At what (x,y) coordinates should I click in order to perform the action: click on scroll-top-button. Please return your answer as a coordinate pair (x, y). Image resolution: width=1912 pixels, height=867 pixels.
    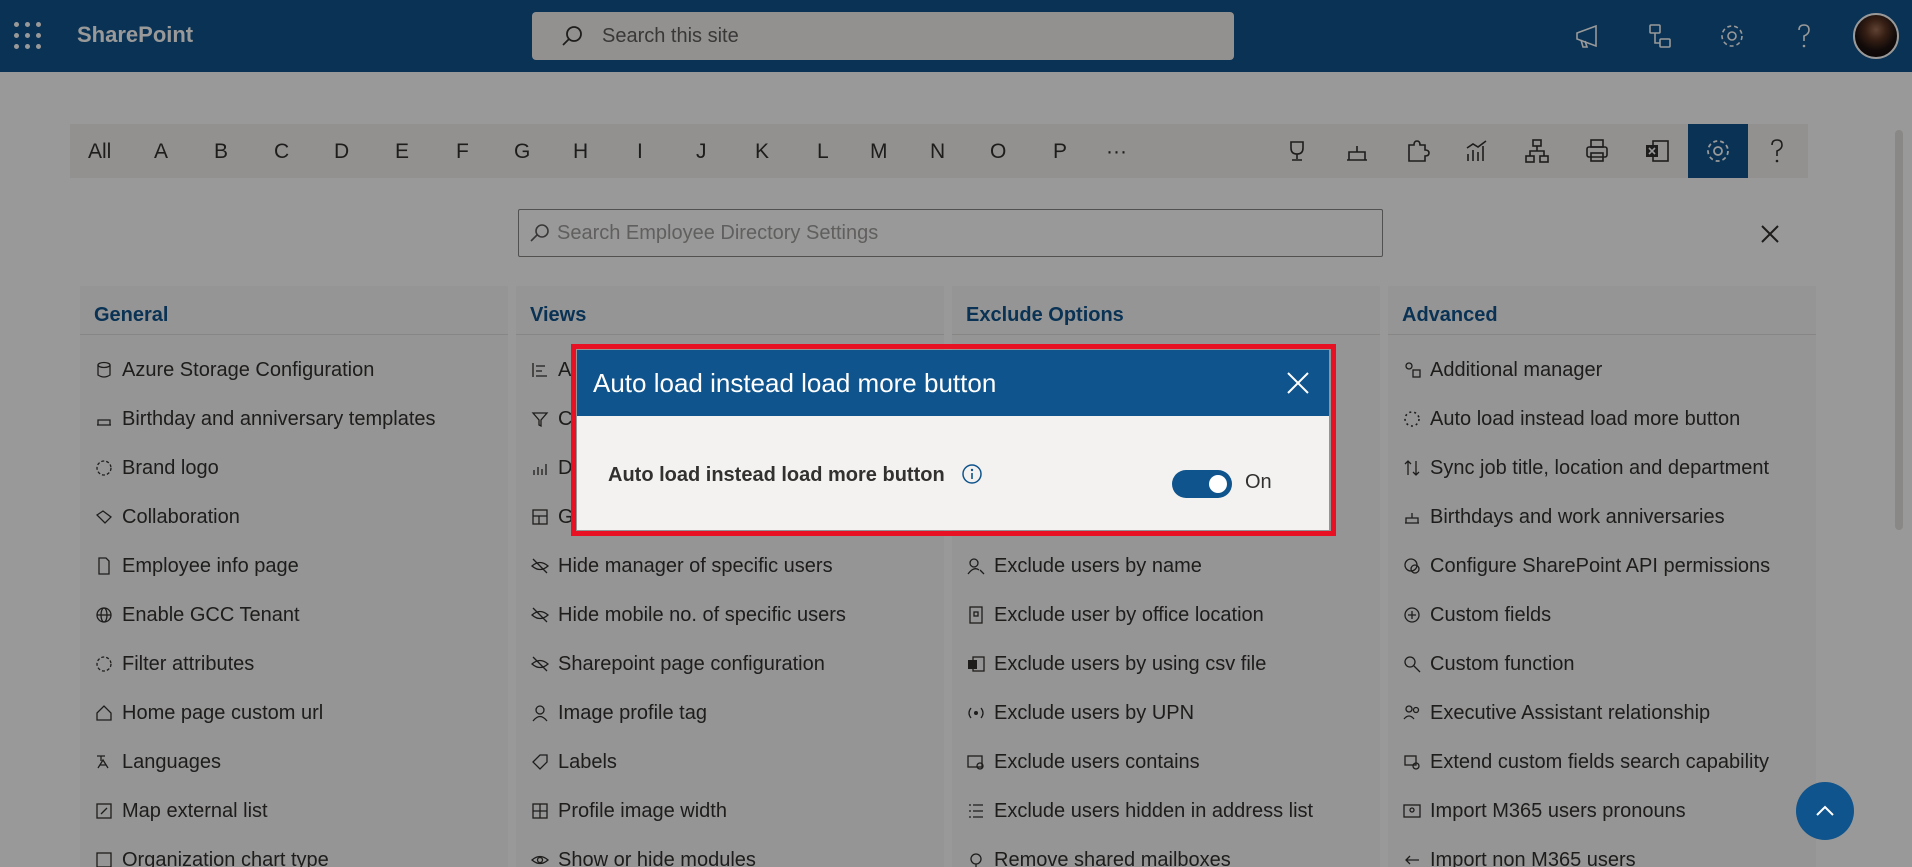
    Looking at the image, I should click on (1825, 811).